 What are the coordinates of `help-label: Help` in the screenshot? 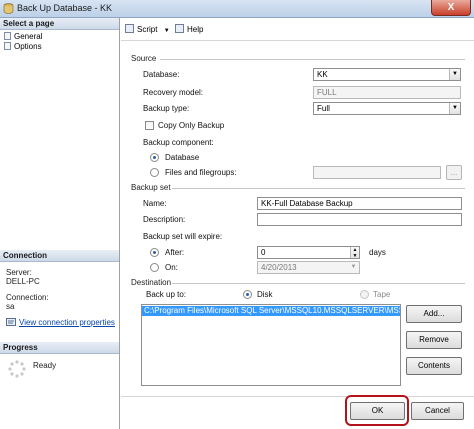 It's located at (195, 29).